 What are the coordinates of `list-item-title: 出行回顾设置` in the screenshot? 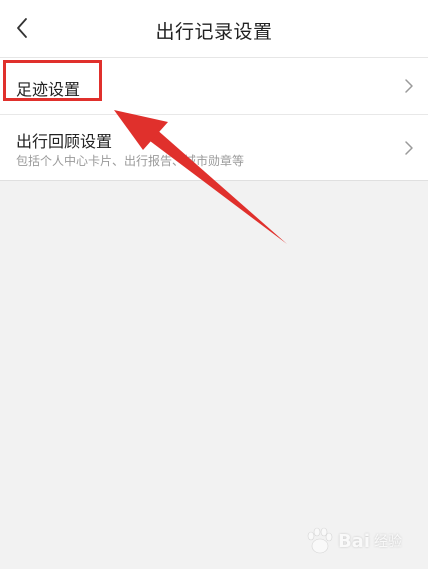 It's located at (64, 141).